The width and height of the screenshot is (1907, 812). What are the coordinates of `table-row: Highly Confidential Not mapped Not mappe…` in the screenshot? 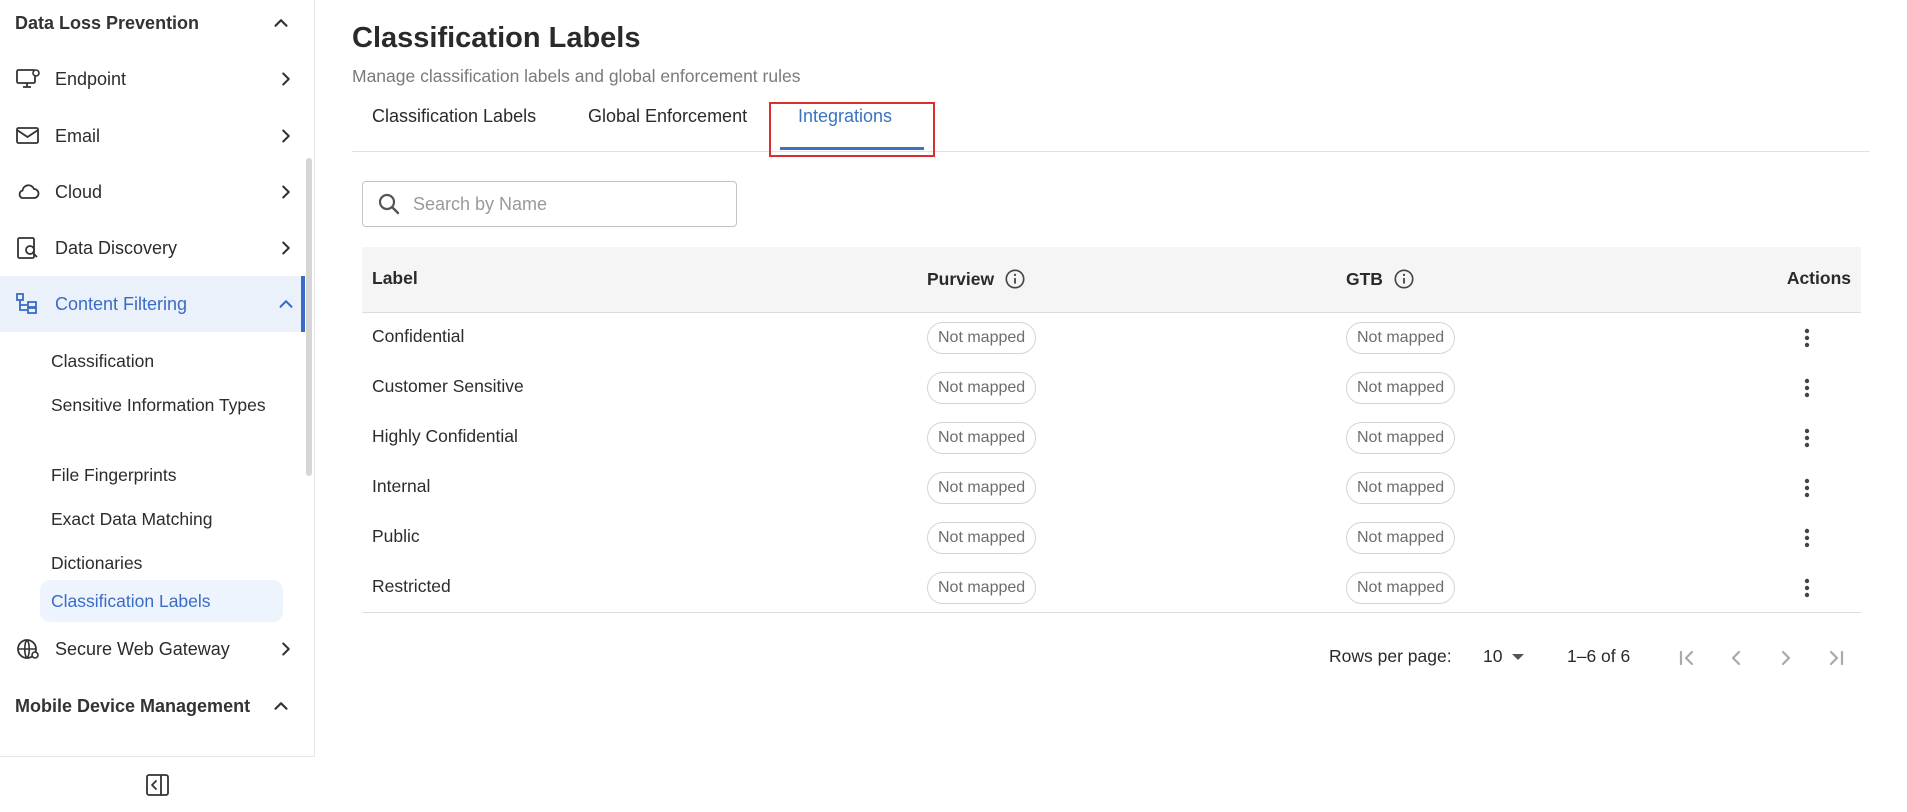 It's located at (1111, 438).